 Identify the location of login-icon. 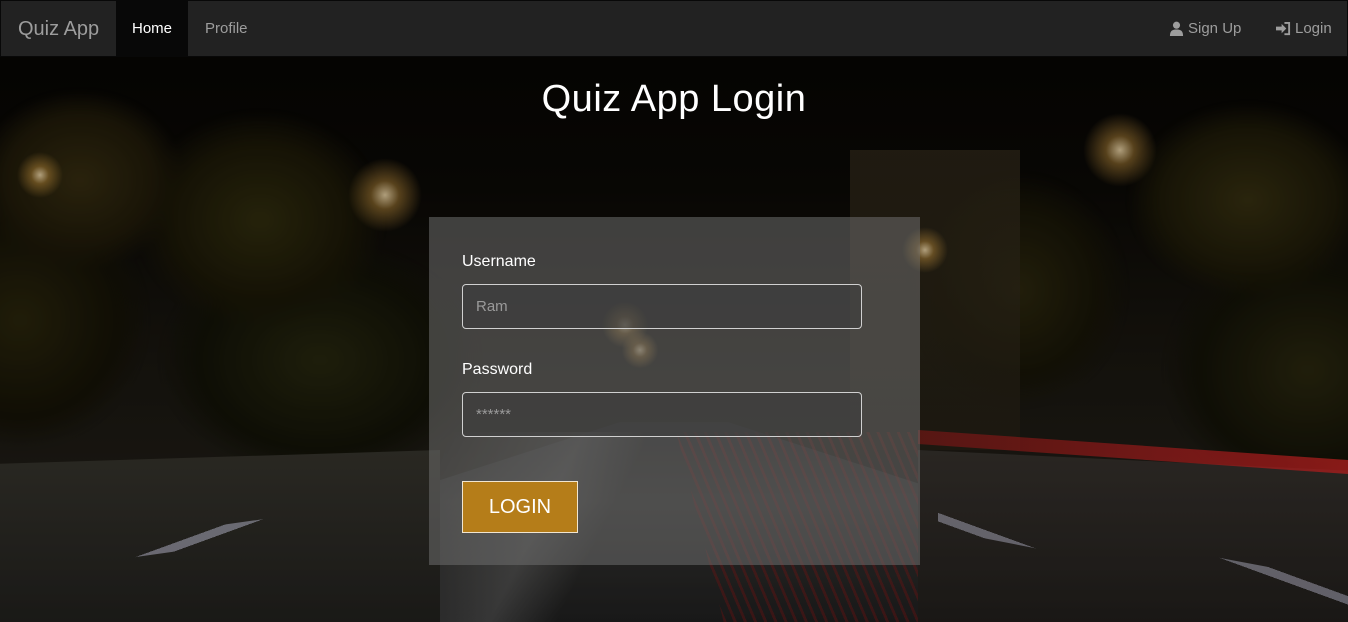
(1283, 28).